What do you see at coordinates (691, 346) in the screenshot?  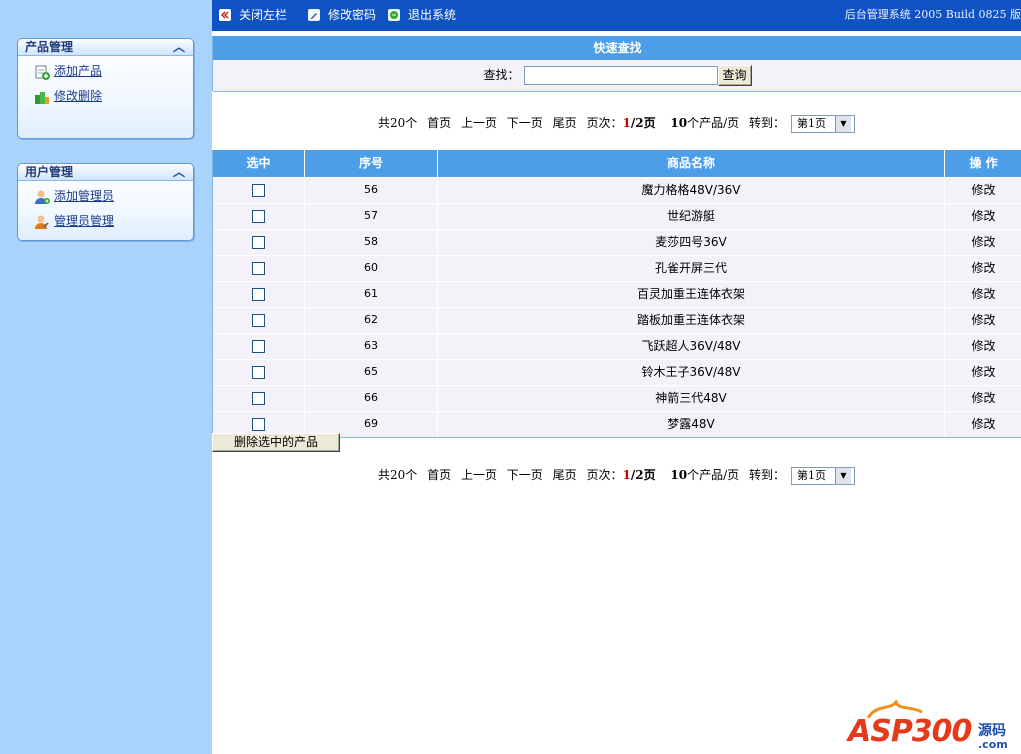 I see `row-product-name: 飞跃超人36V/48V` at bounding box center [691, 346].